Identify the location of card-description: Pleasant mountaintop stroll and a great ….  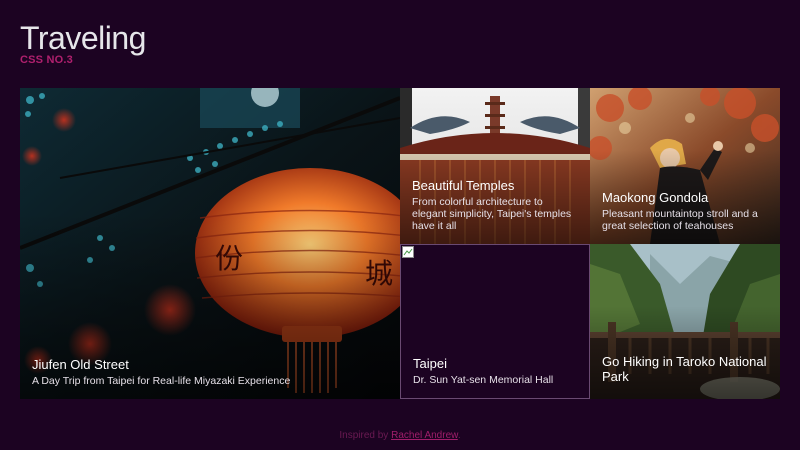
(680, 220).